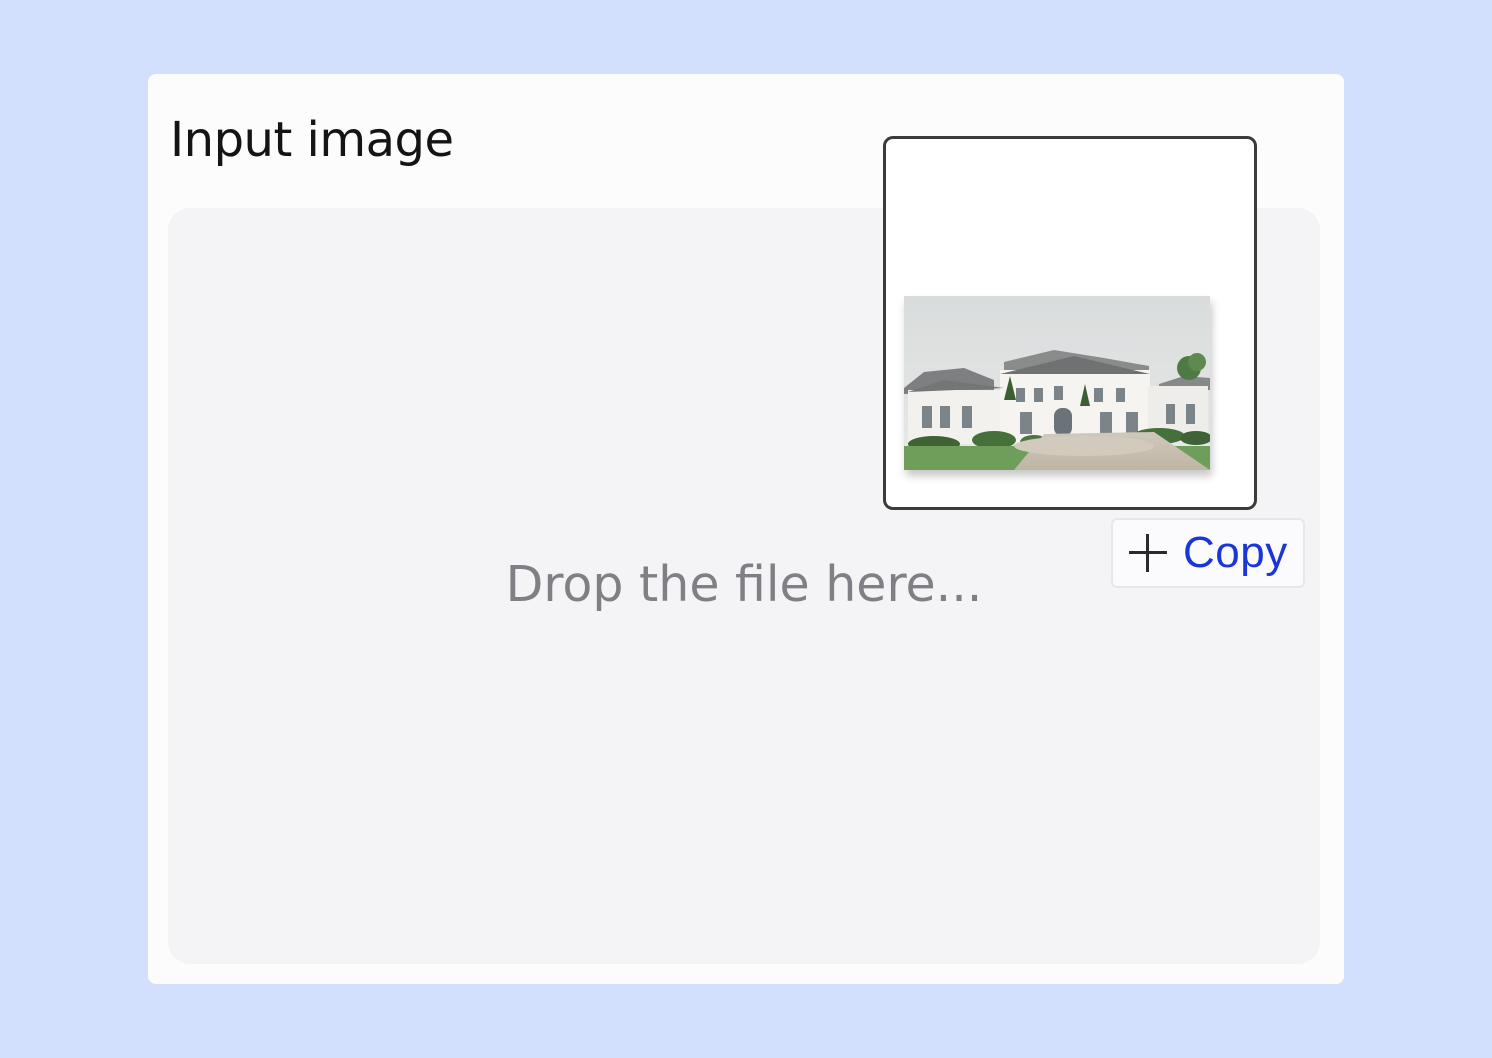 The image size is (1492, 1058). I want to click on copy-cursor-badge: Copy, so click(1208, 553).